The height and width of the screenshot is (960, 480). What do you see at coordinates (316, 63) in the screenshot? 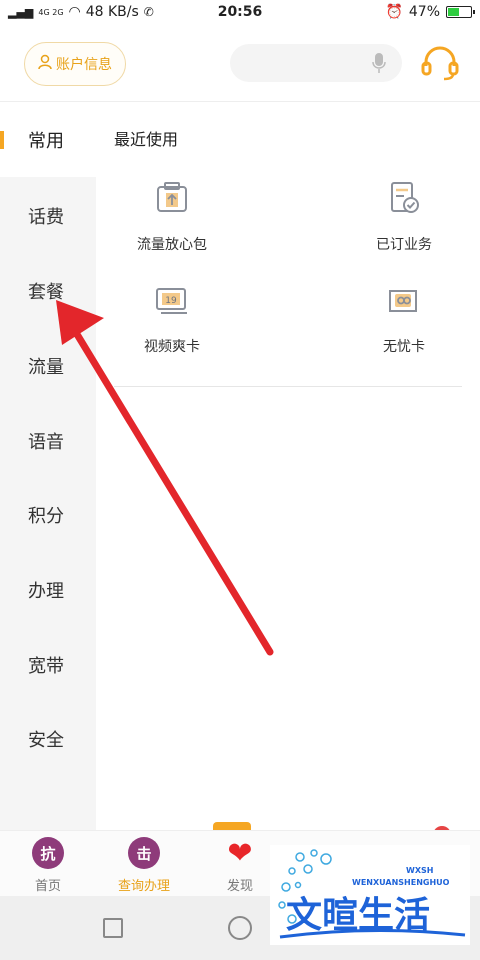
I see `search-input` at bounding box center [316, 63].